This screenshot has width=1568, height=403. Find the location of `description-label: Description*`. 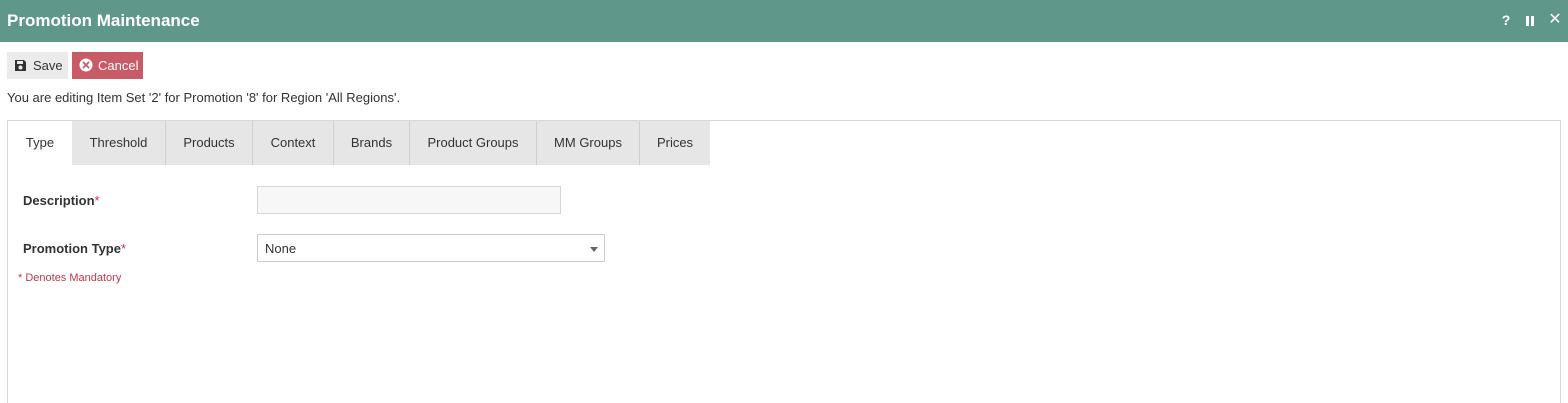

description-label: Description* is located at coordinates (61, 200).